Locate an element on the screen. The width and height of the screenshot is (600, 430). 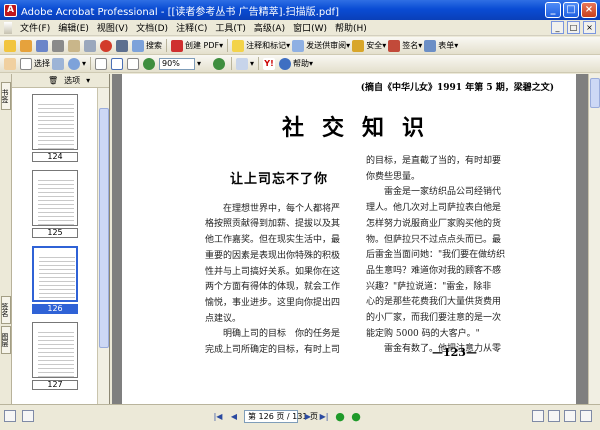
doc-restore-button: □ is located at coordinates (573, 27).